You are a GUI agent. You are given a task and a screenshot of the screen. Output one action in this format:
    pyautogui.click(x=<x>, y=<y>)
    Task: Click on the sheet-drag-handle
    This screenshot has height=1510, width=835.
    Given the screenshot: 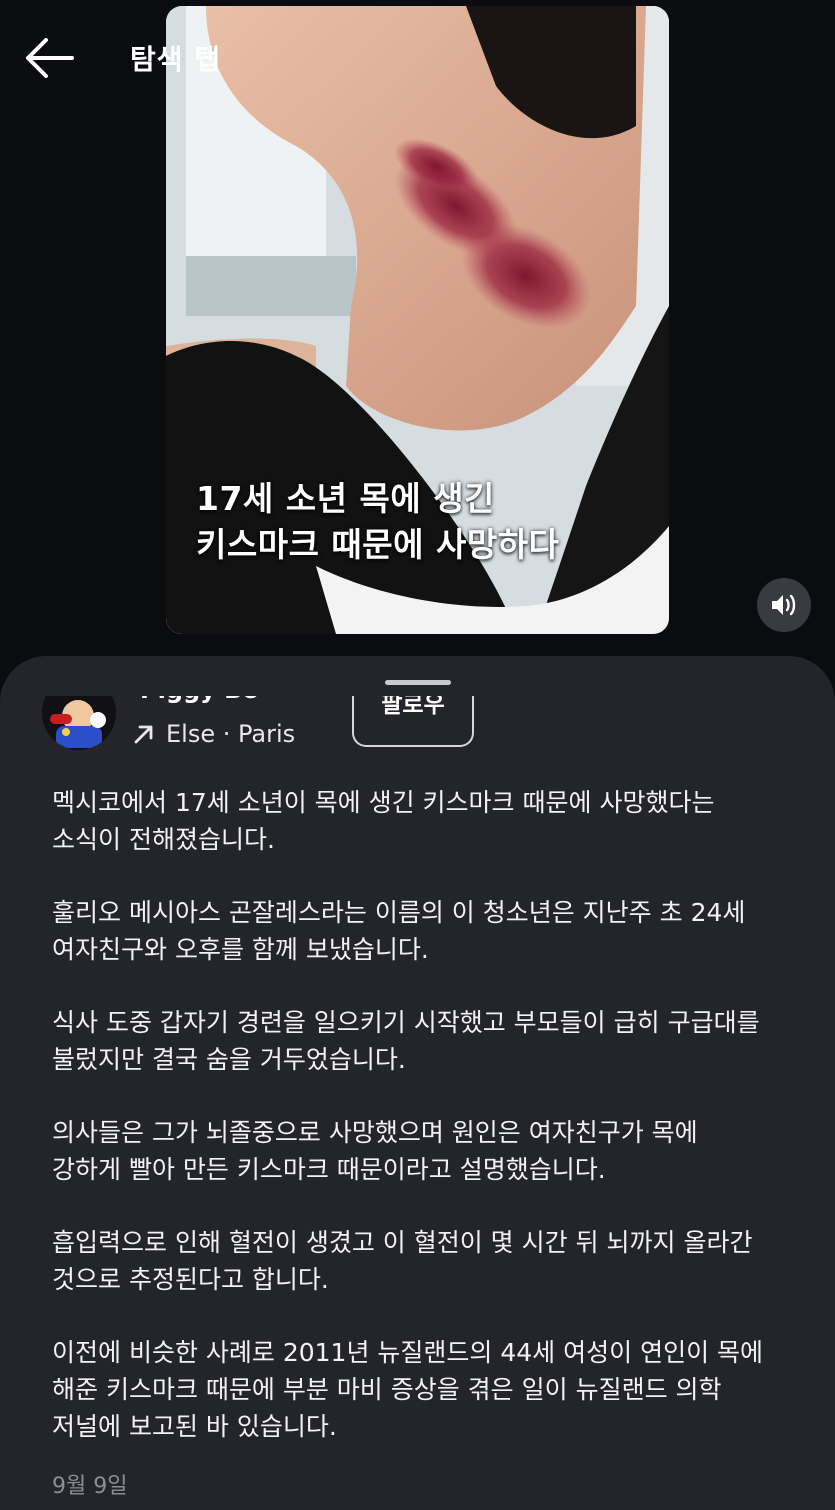 What is the action you would take?
    pyautogui.click(x=418, y=682)
    